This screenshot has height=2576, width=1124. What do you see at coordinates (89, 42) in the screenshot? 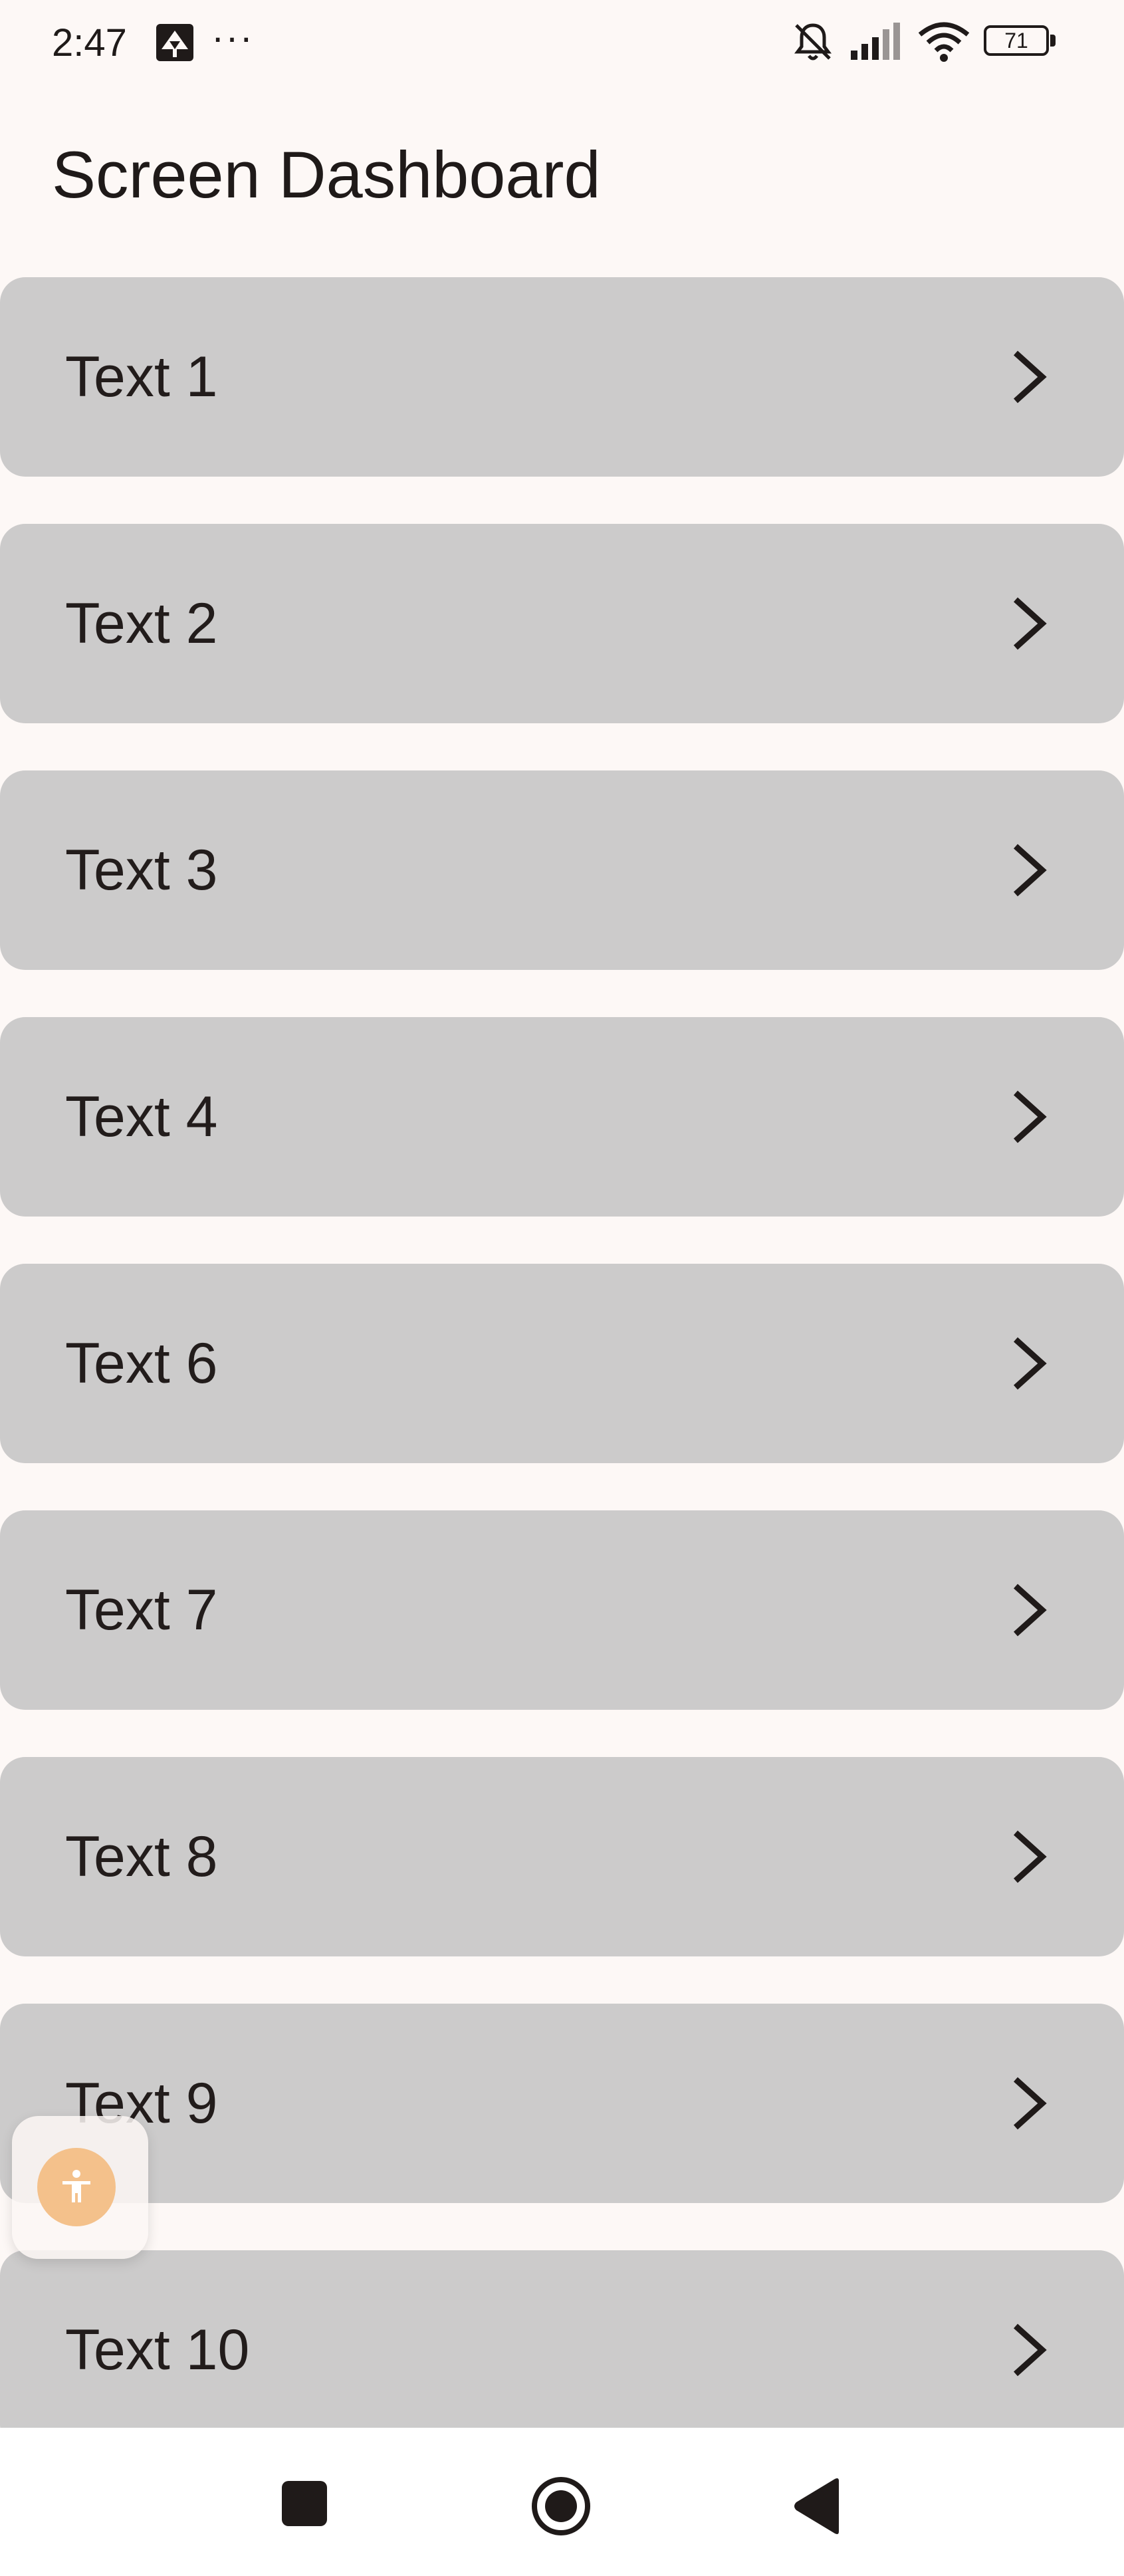
I see `status-time: 2:47` at bounding box center [89, 42].